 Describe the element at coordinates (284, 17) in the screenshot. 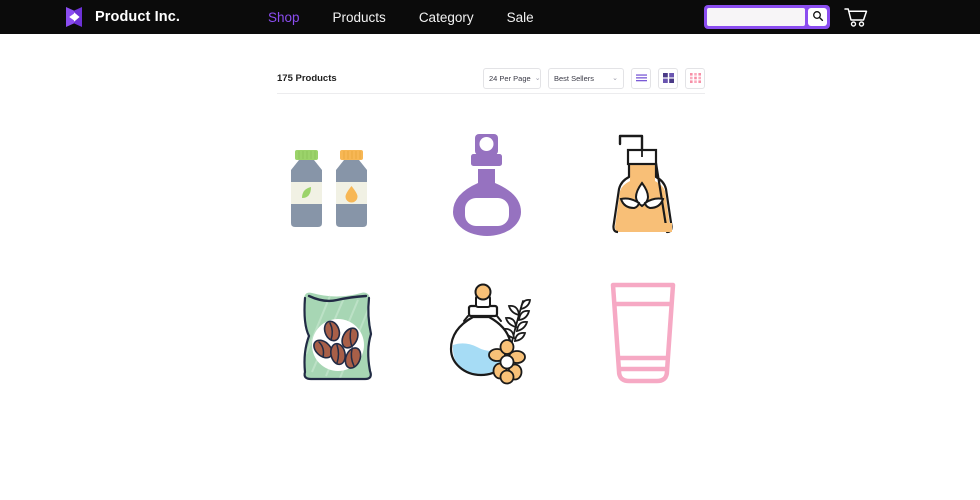

I see `nav-link-shop: Shop` at that location.